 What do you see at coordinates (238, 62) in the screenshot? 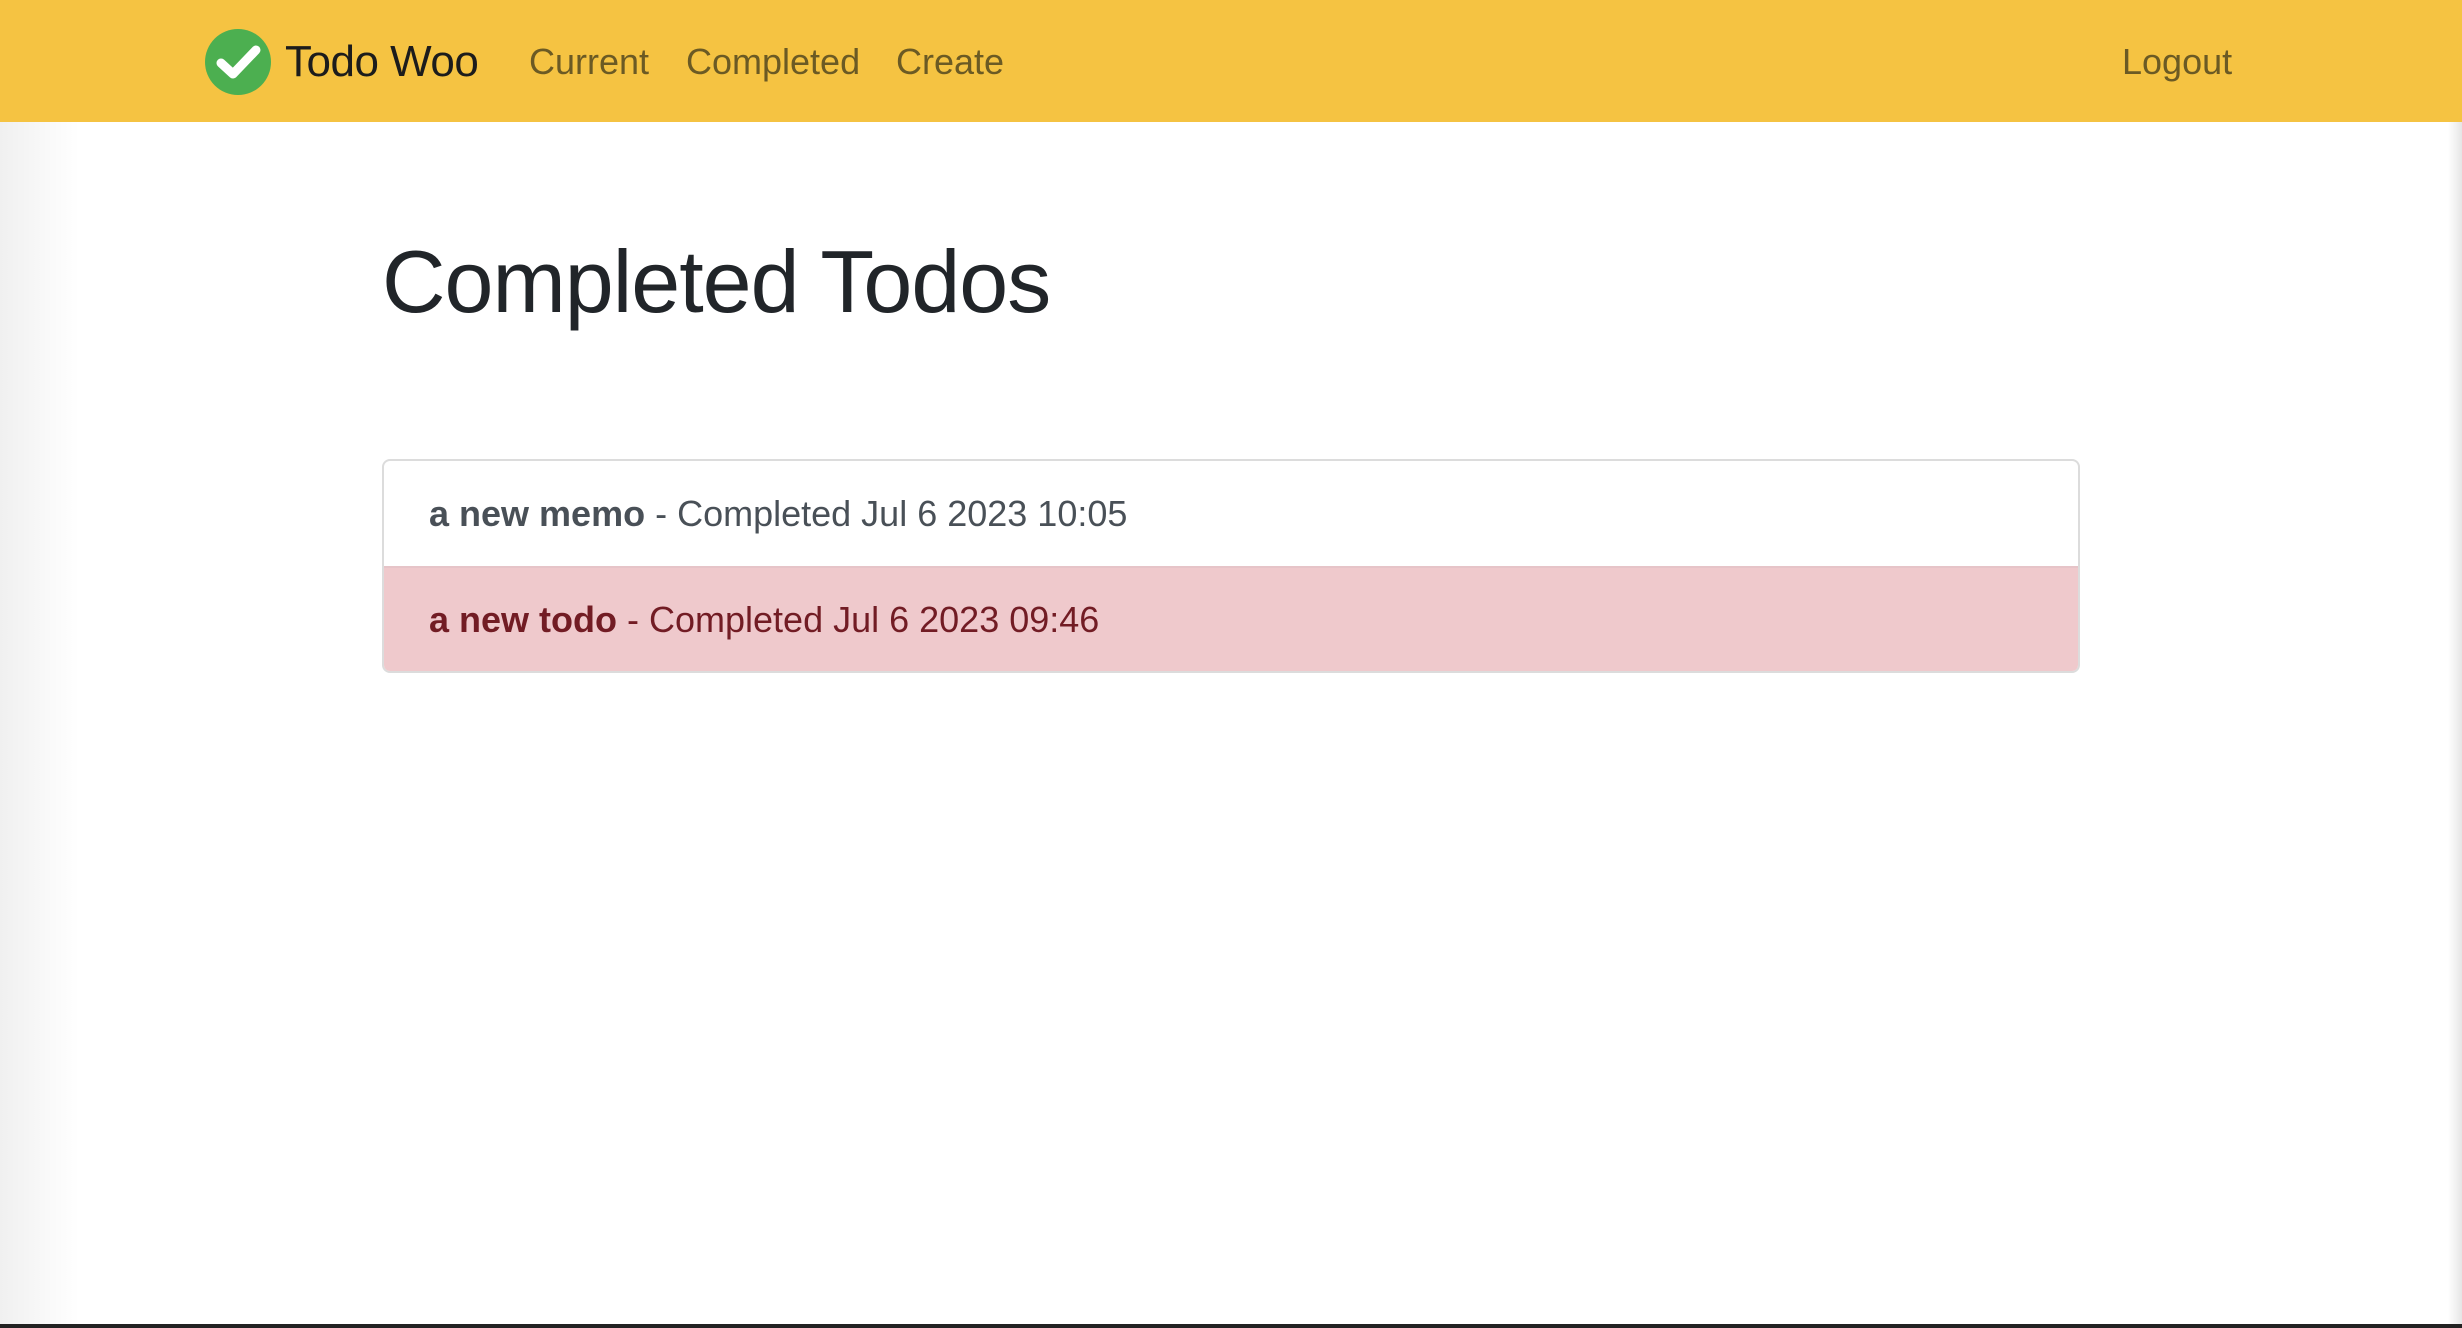
I see `check-circle-icon` at bounding box center [238, 62].